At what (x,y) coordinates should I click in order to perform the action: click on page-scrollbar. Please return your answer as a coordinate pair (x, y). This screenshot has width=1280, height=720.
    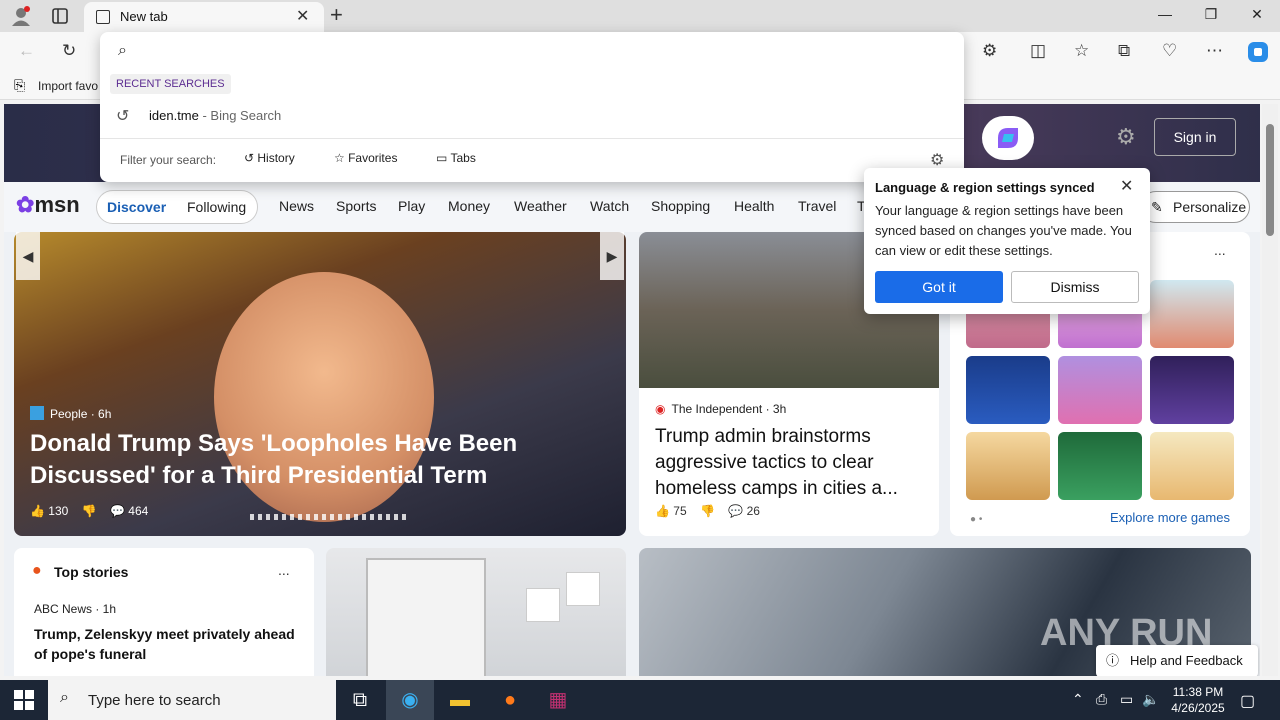
    Looking at the image, I should click on (1270, 390).